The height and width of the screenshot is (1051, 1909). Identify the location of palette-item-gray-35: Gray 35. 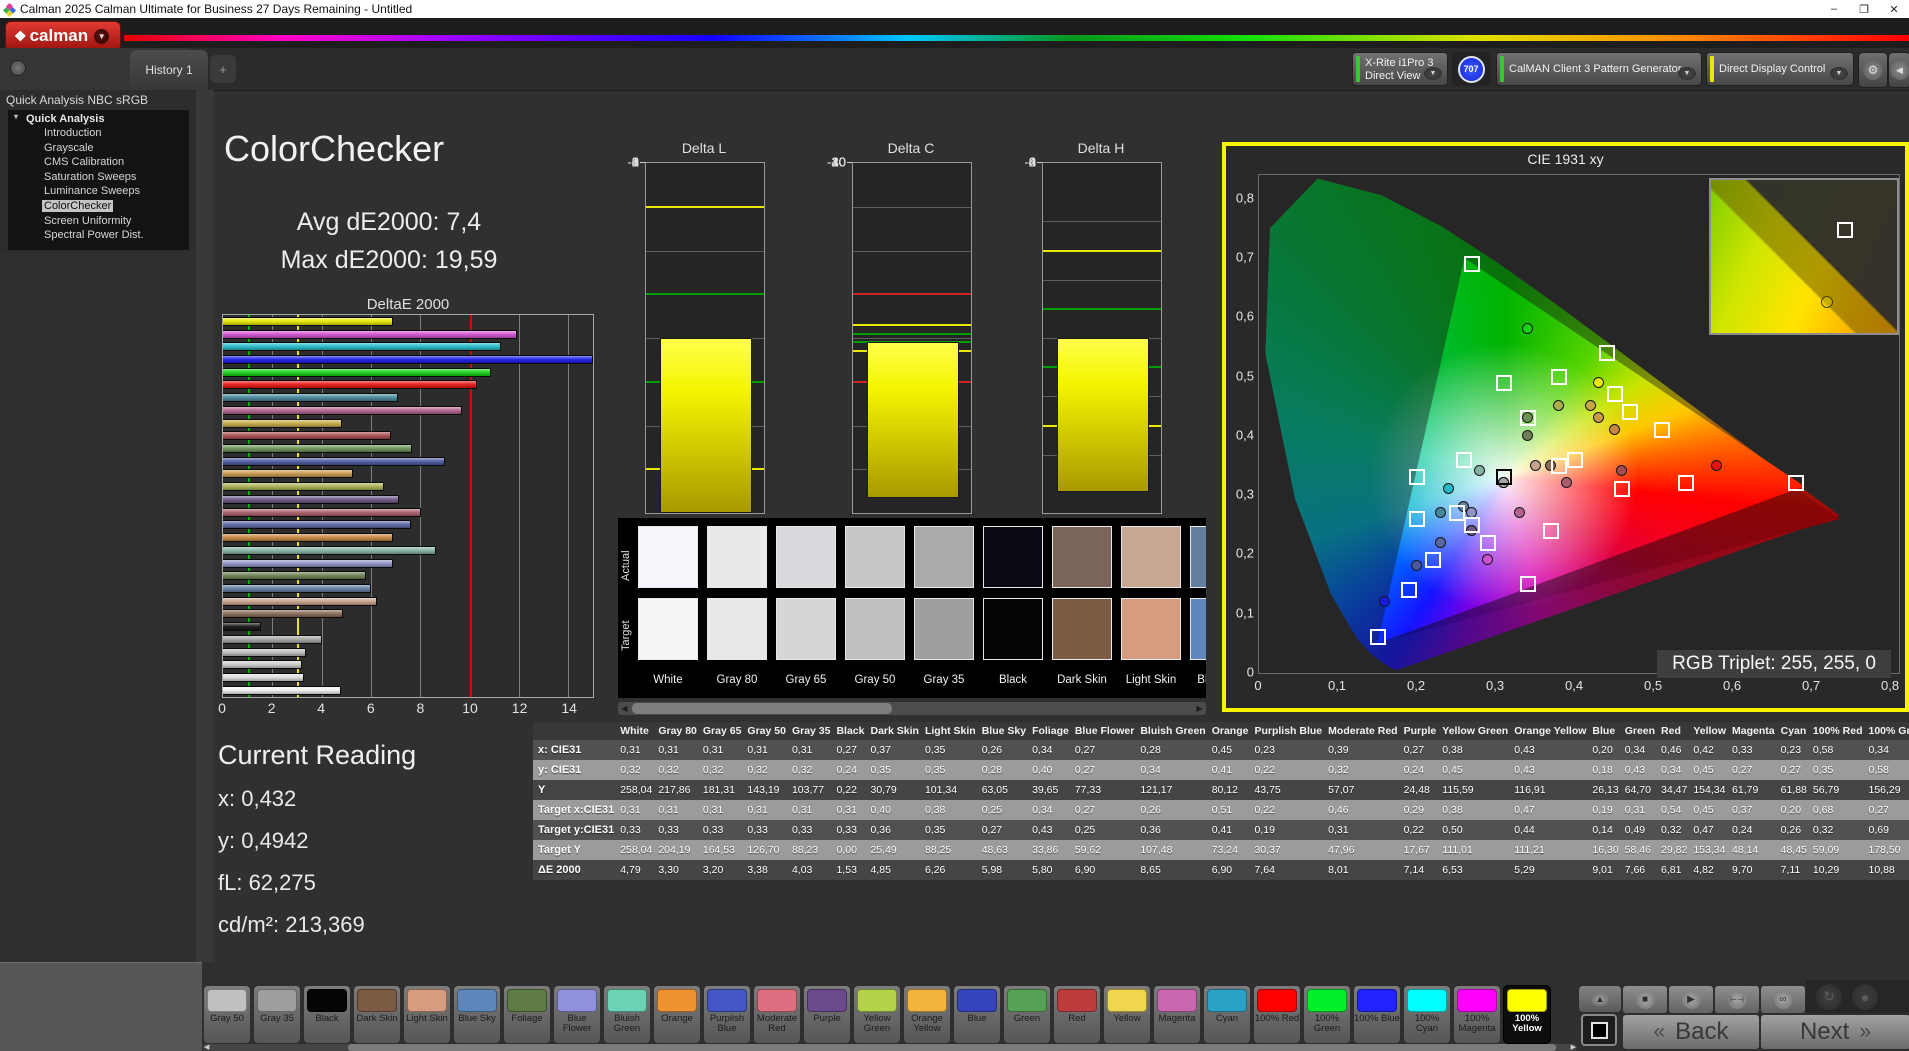
(277, 1014).